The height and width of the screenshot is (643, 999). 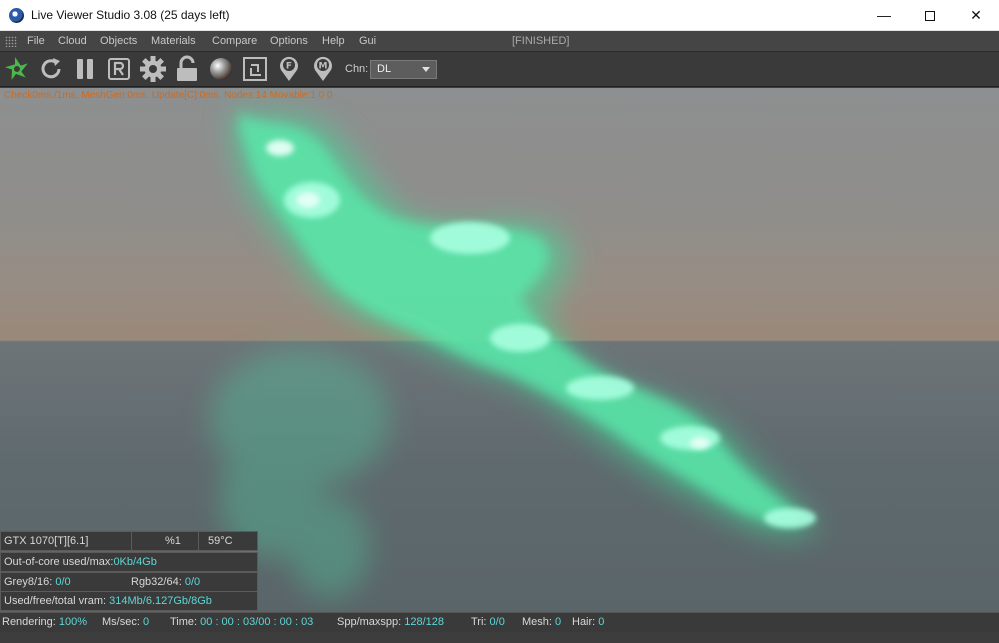 I want to click on menu-materials: Materials, so click(x=173, y=41).